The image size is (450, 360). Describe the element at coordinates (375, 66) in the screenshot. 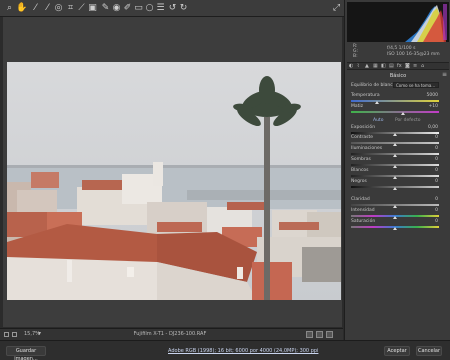

I see `tab-hsl-icon: ▦` at that location.